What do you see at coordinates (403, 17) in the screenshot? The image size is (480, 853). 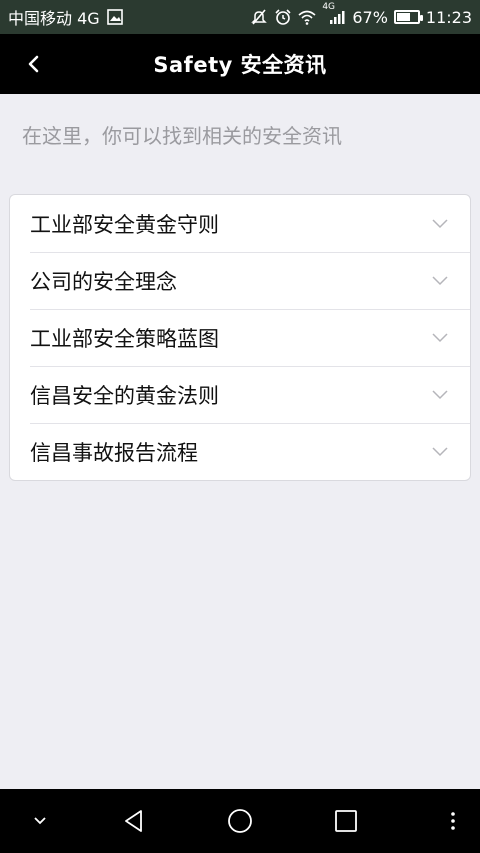 I see `battery-level` at bounding box center [403, 17].